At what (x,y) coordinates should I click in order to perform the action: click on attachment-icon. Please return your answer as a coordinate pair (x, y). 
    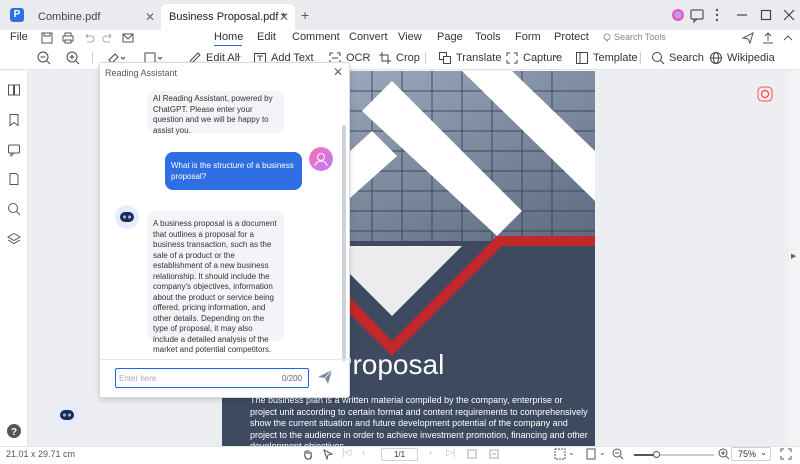
    Looking at the image, I should click on (14, 179).